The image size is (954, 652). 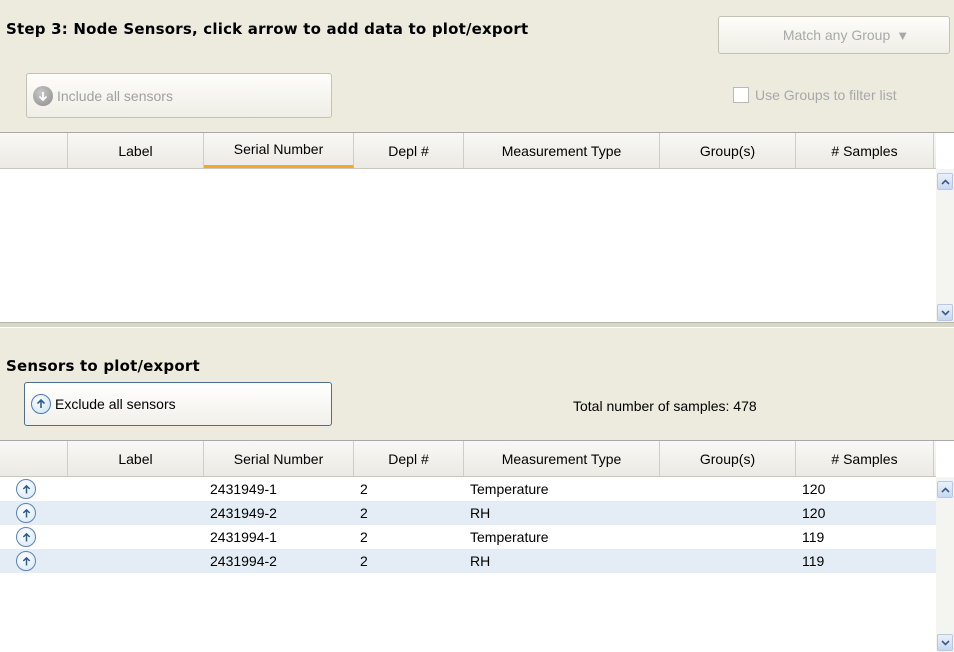 What do you see at coordinates (665, 406) in the screenshot?
I see `total-samples-text: Total number of samples: 478` at bounding box center [665, 406].